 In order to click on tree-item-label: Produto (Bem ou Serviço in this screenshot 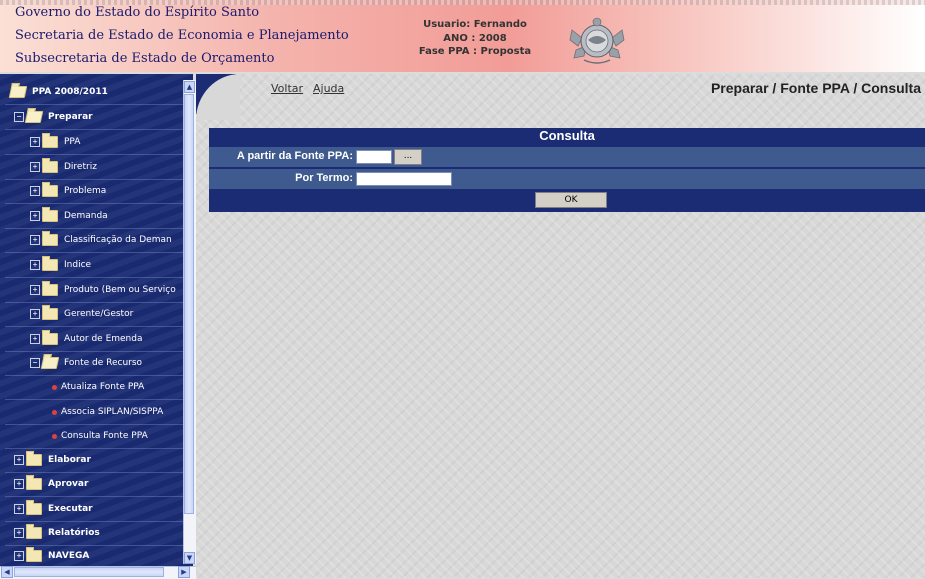, I will do `click(120, 290)`.